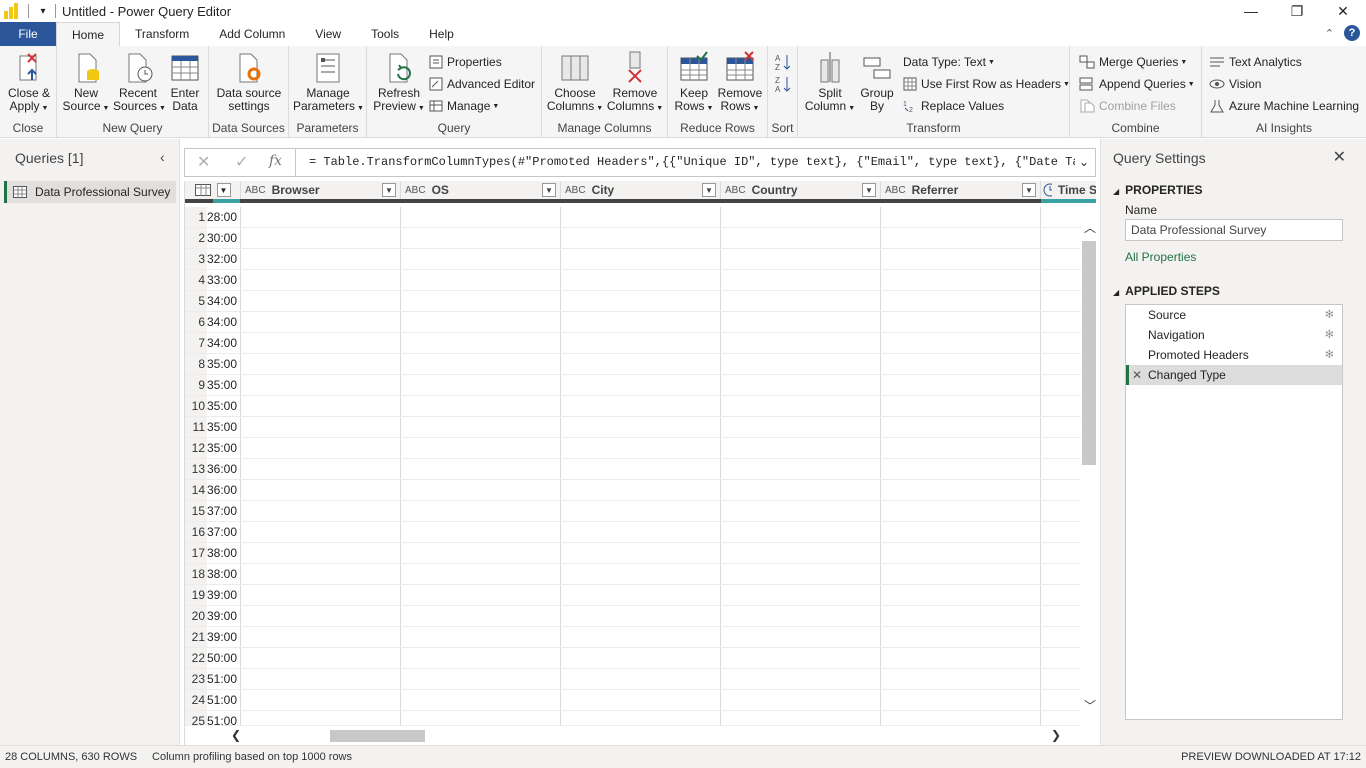 The image size is (1366, 768). Describe the element at coordinates (224, 574) in the screenshot. I see `time-cell: 38:00` at that location.